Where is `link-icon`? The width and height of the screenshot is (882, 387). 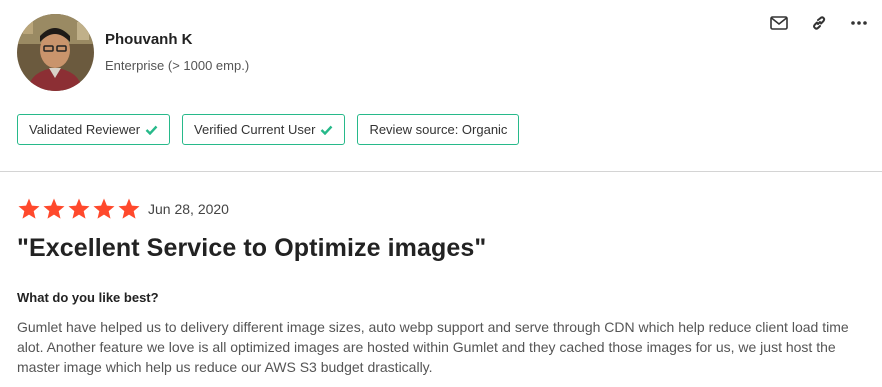
link-icon is located at coordinates (819, 23).